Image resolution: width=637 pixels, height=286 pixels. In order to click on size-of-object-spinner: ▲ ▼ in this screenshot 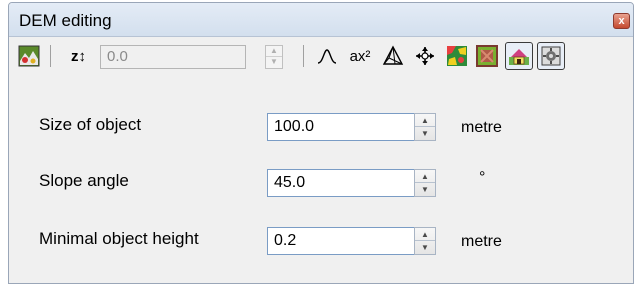, I will do `click(425, 127)`.